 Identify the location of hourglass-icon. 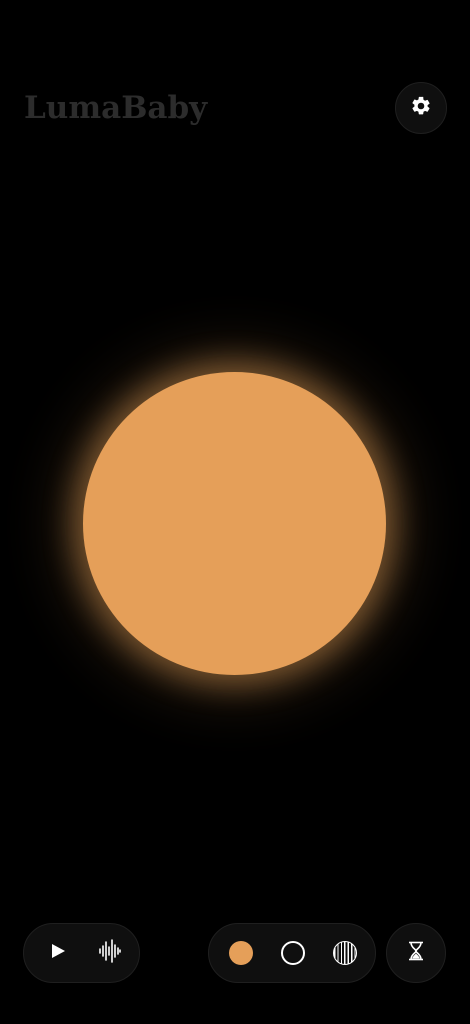
(416, 953).